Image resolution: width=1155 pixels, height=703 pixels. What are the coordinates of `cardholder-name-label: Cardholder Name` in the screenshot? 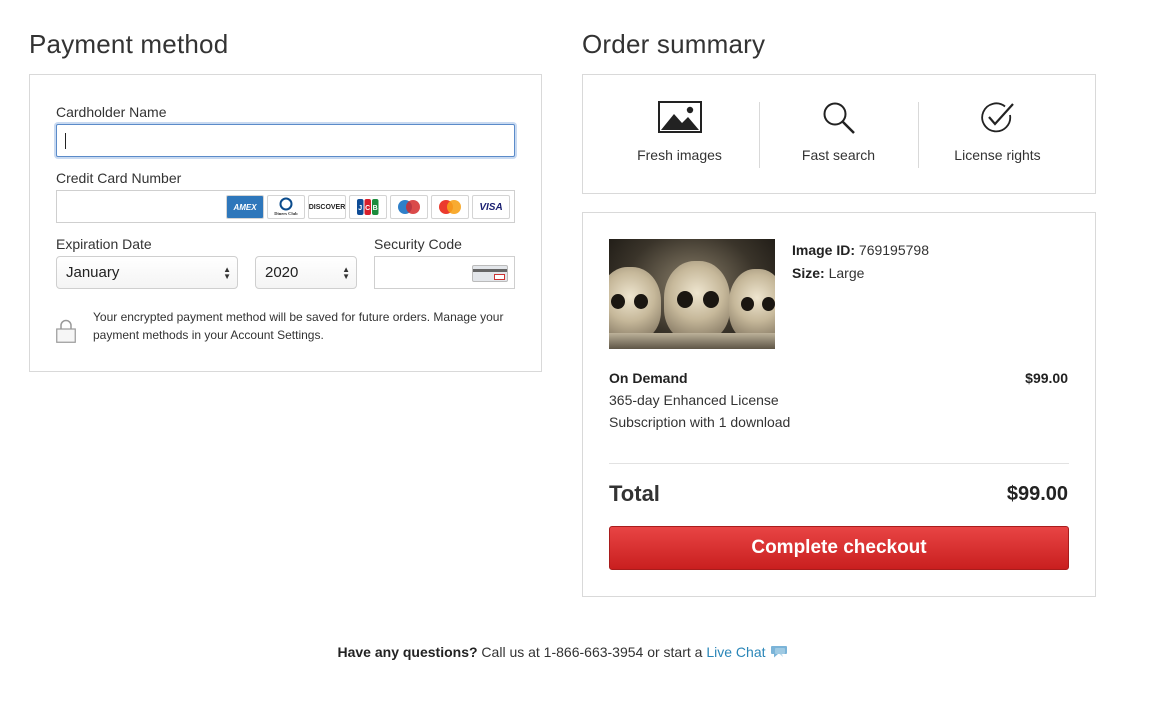 It's located at (111, 112).